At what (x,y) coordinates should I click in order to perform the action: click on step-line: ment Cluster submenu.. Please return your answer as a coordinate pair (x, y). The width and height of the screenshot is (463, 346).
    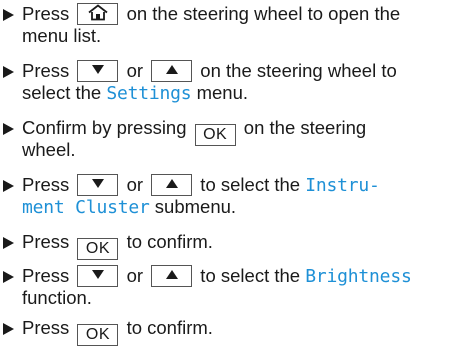
    Looking at the image, I should click on (129, 207).